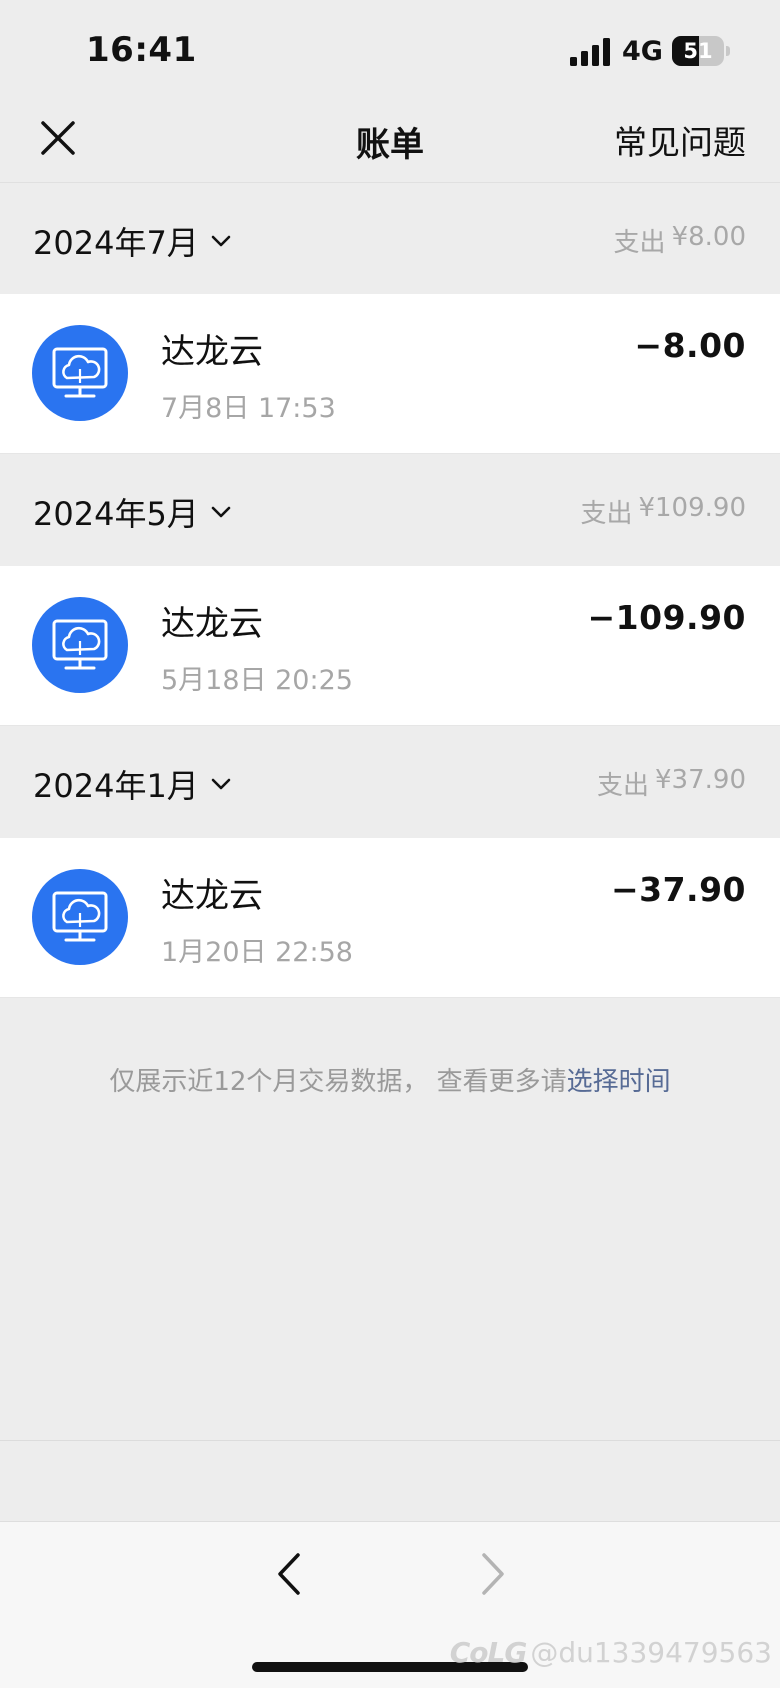  Describe the element at coordinates (488, 1652) in the screenshot. I see `watermark-logo: CoLG` at that location.